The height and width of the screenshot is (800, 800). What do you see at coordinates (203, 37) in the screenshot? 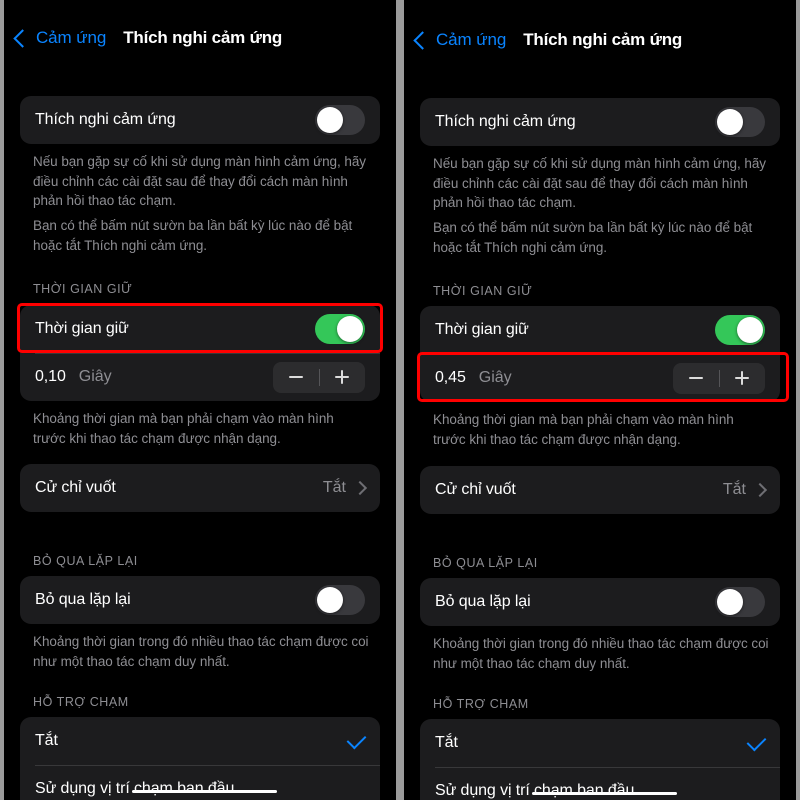
I see `page-title: Thích nghi cảm ứng` at bounding box center [203, 37].